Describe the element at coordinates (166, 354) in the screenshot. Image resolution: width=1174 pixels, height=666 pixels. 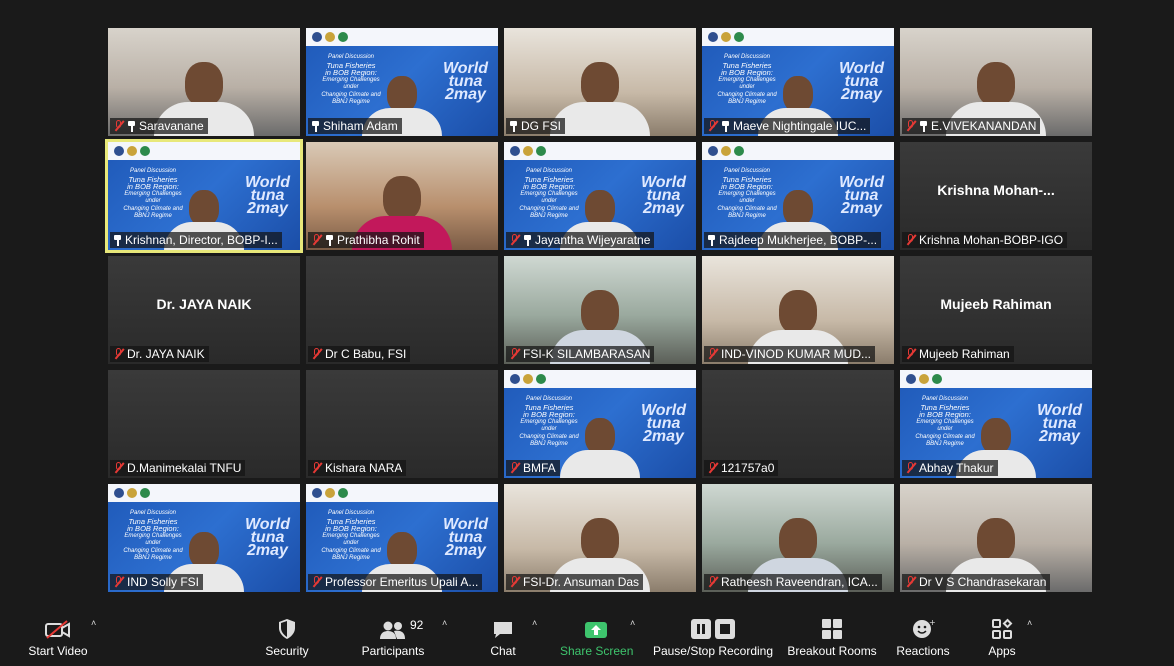
I see `participant-name: Dr. JAYA NAIK` at that location.